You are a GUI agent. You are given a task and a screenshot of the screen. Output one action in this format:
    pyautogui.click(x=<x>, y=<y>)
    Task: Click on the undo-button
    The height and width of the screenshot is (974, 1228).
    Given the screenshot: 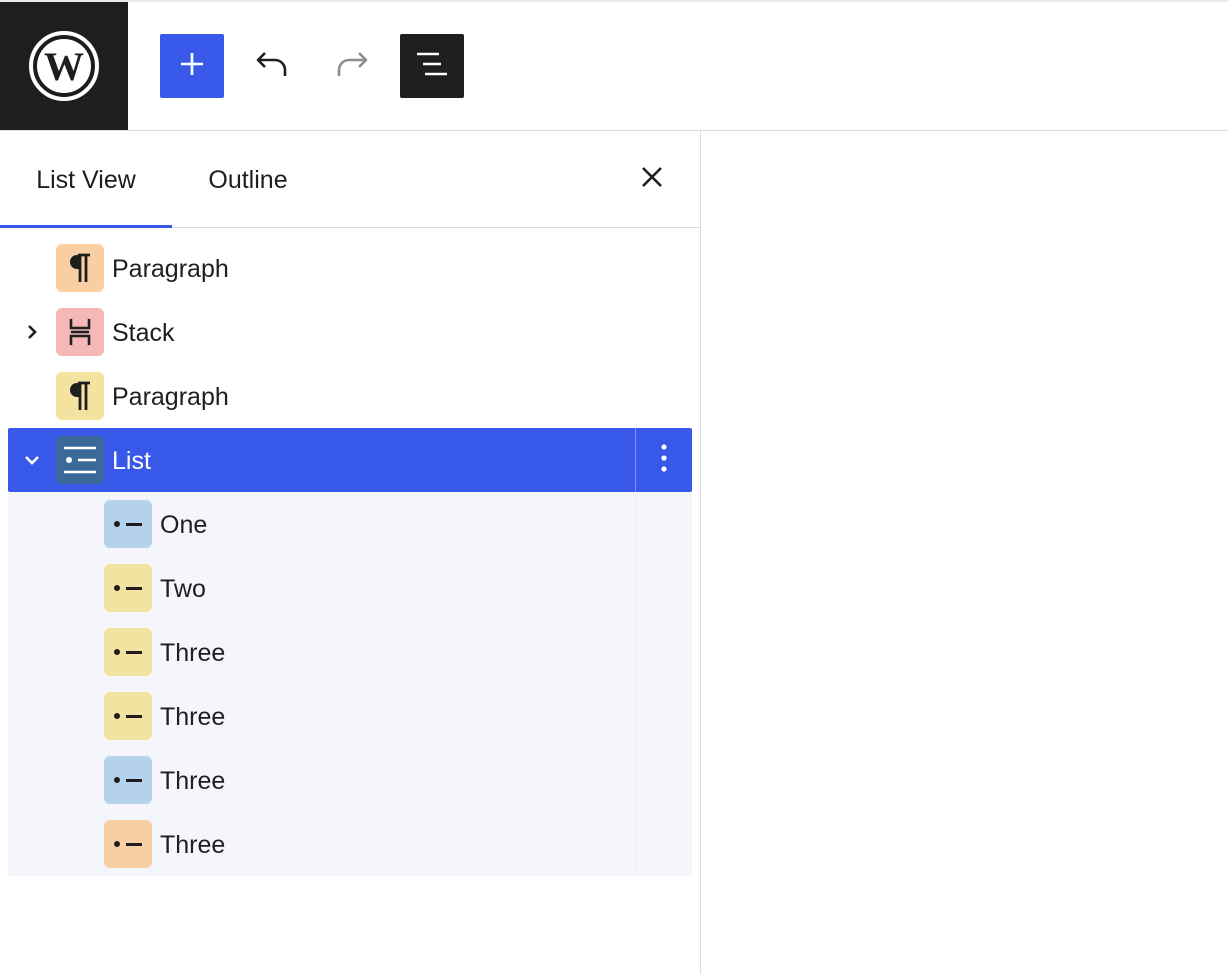 What is the action you would take?
    pyautogui.click(x=272, y=66)
    